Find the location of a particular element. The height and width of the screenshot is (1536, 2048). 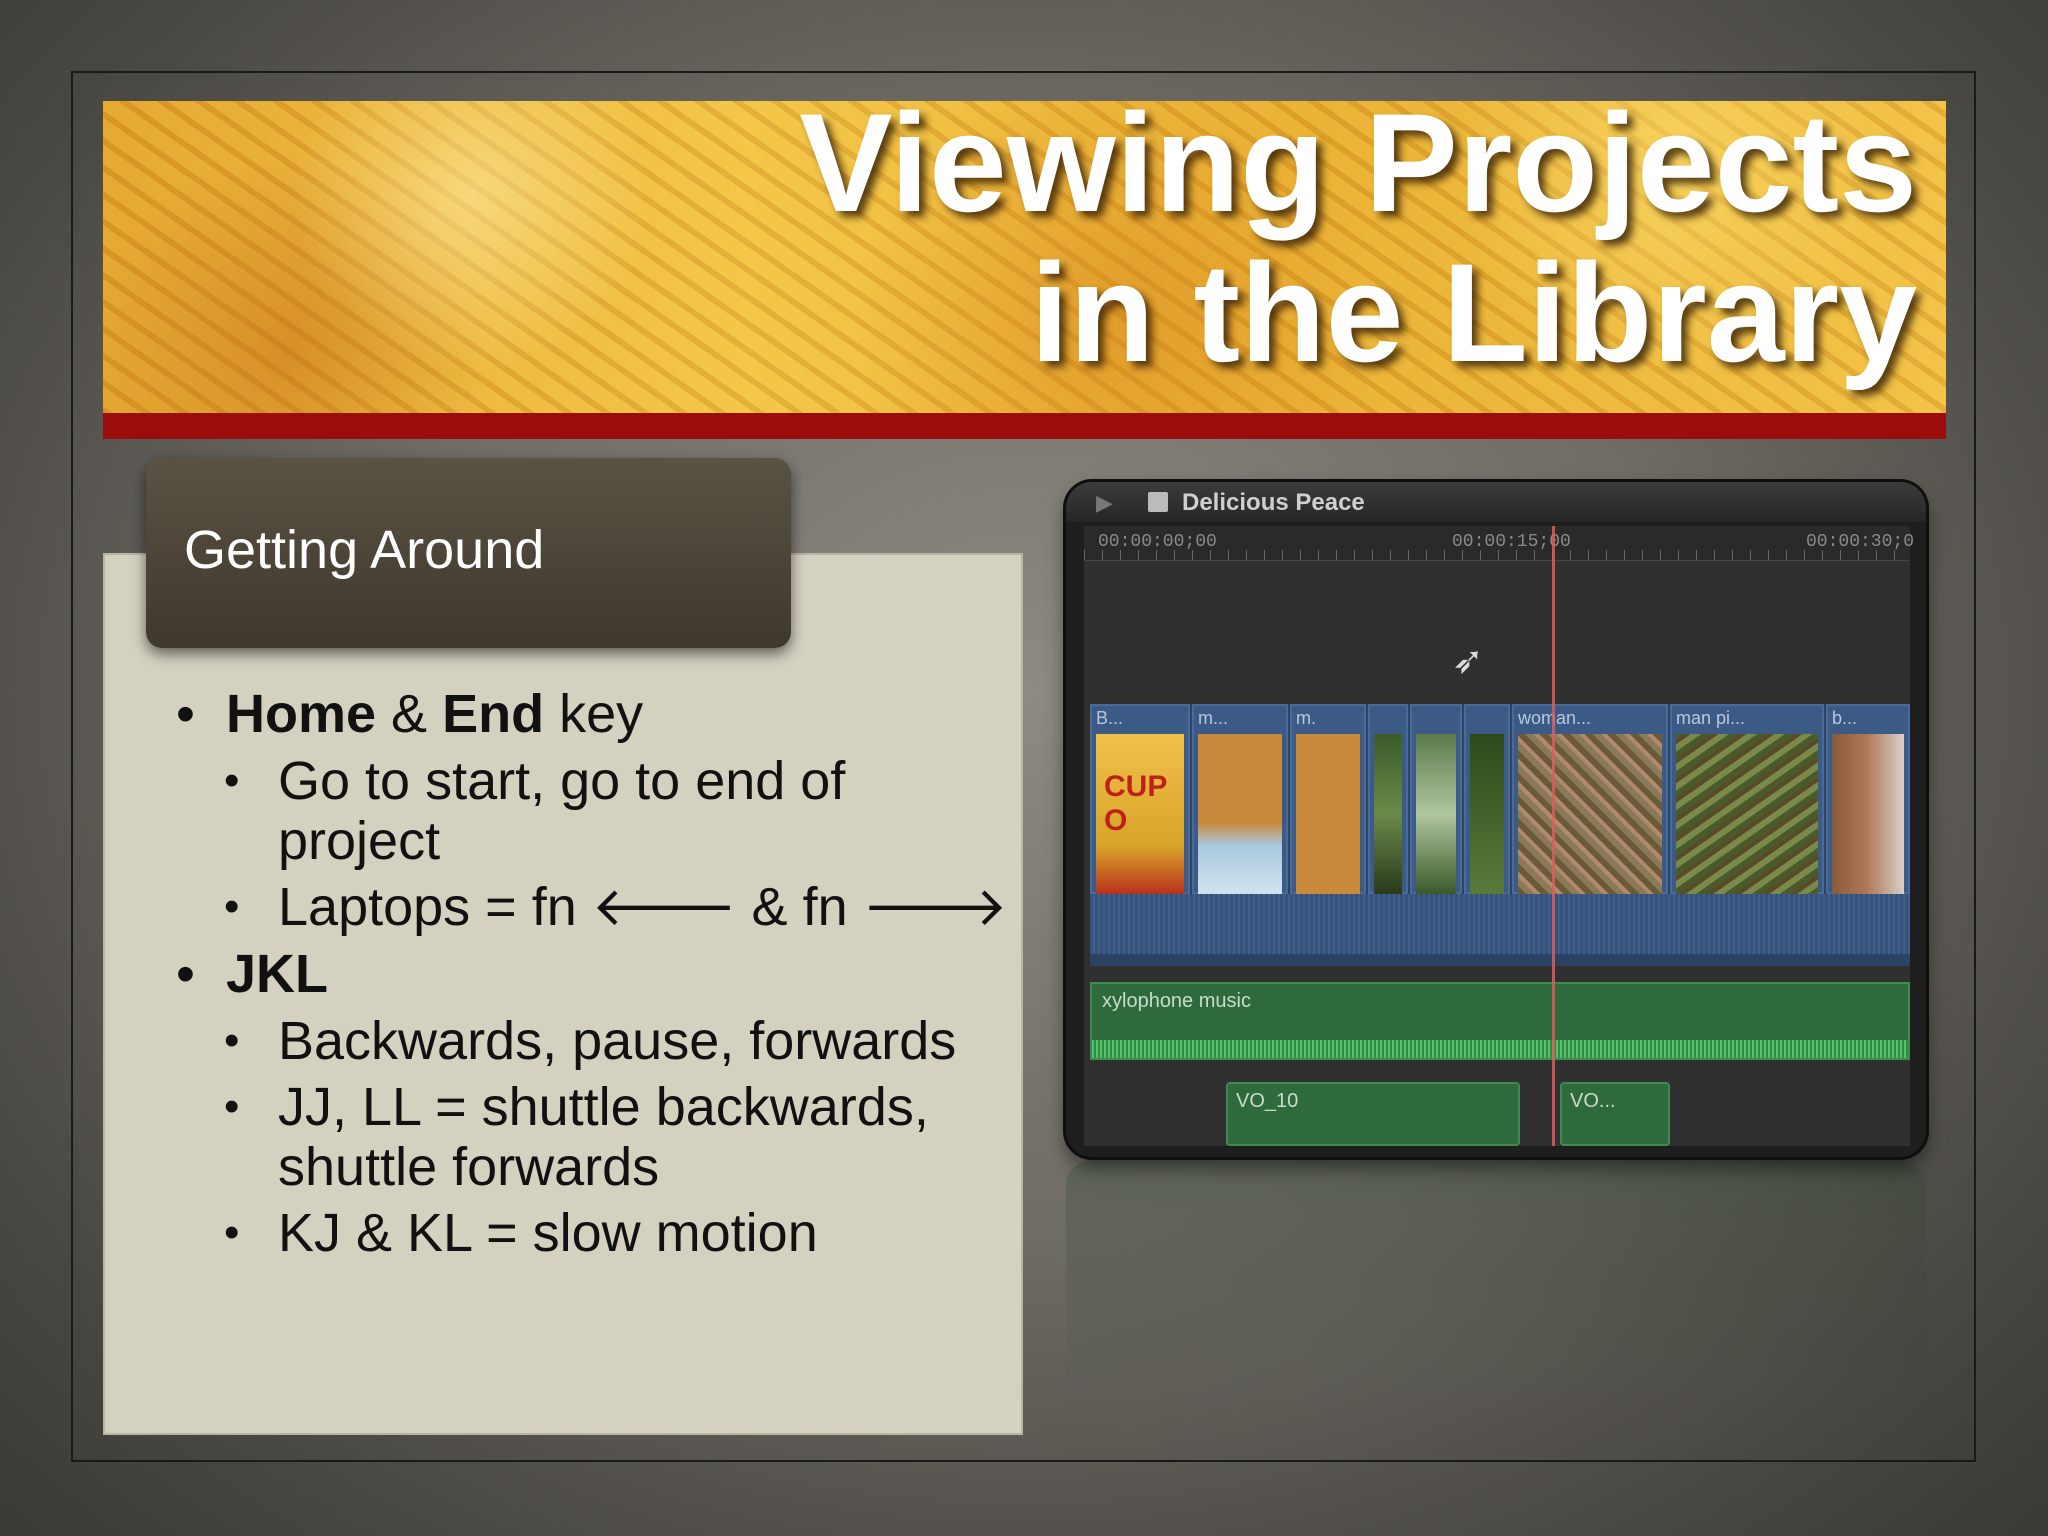

ruler-ticks is located at coordinates (1497, 555).